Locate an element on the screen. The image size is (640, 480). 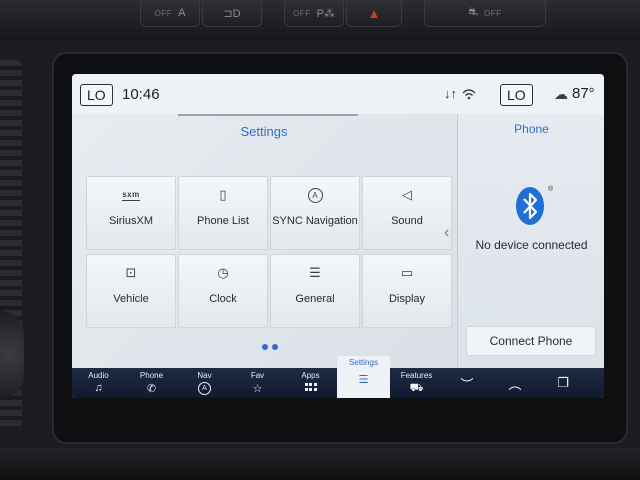
tile-phone-list: ▯ Phone List is located at coordinates (223, 213).